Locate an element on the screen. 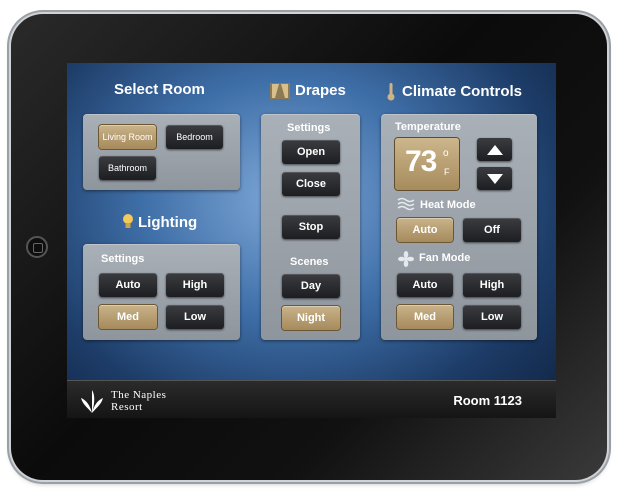 The height and width of the screenshot is (501, 622). fan-mode-low-button: Low is located at coordinates (492, 317).